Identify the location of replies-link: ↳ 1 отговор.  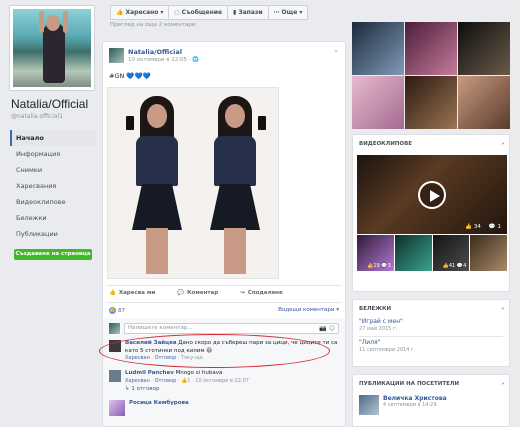
(142, 389).